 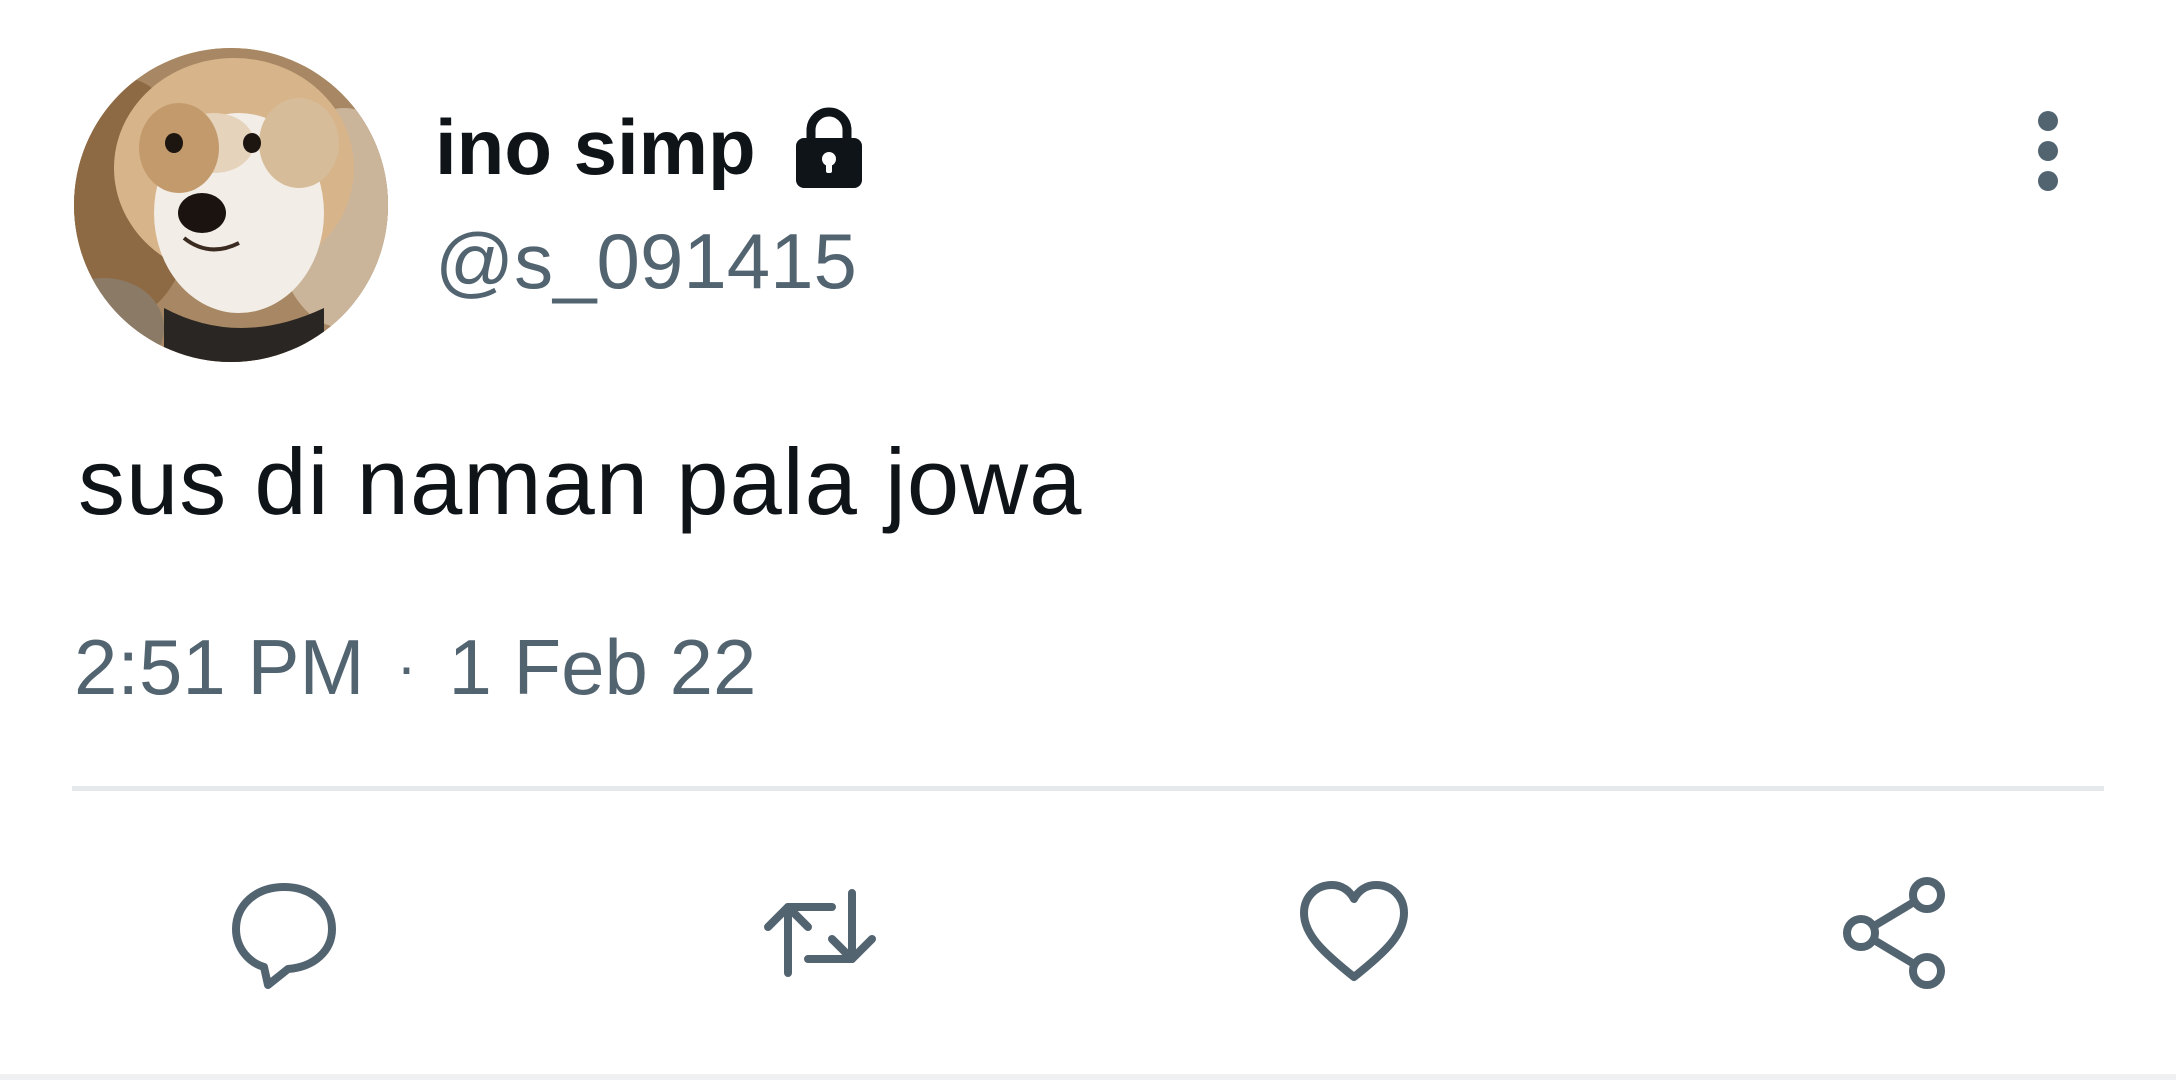 I want to click on dog-avatar-image, so click(x=231, y=205).